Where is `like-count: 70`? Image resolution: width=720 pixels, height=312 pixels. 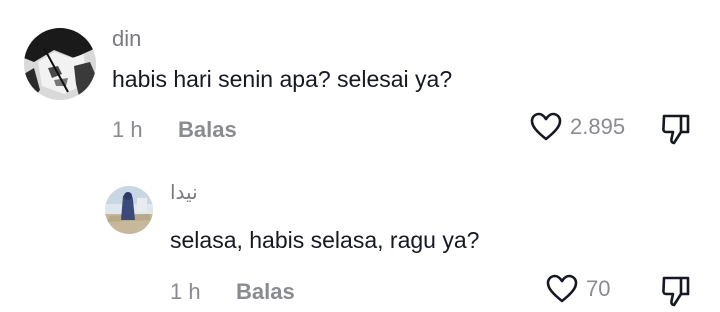
like-count: 70 is located at coordinates (598, 288).